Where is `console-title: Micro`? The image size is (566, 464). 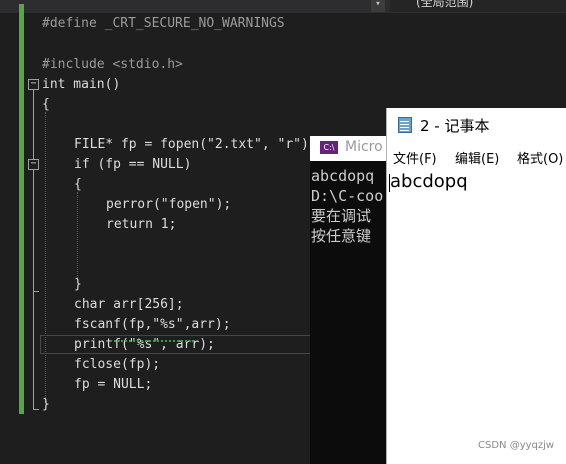
console-title: Micro is located at coordinates (364, 147).